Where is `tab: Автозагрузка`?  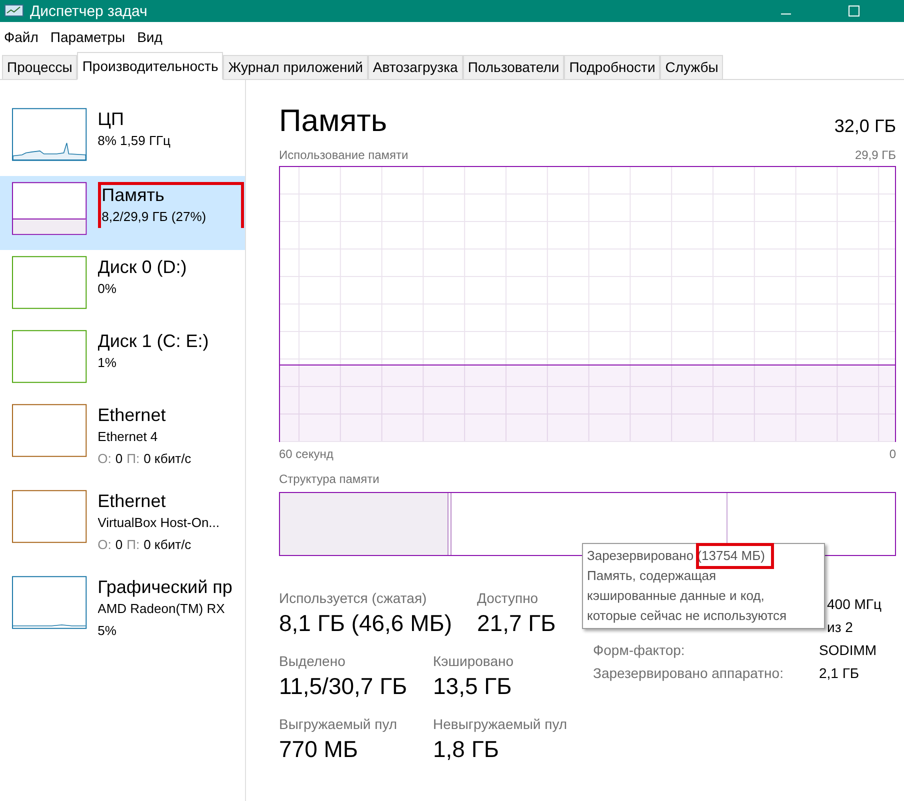 tab: Автозагрузка is located at coordinates (415, 67).